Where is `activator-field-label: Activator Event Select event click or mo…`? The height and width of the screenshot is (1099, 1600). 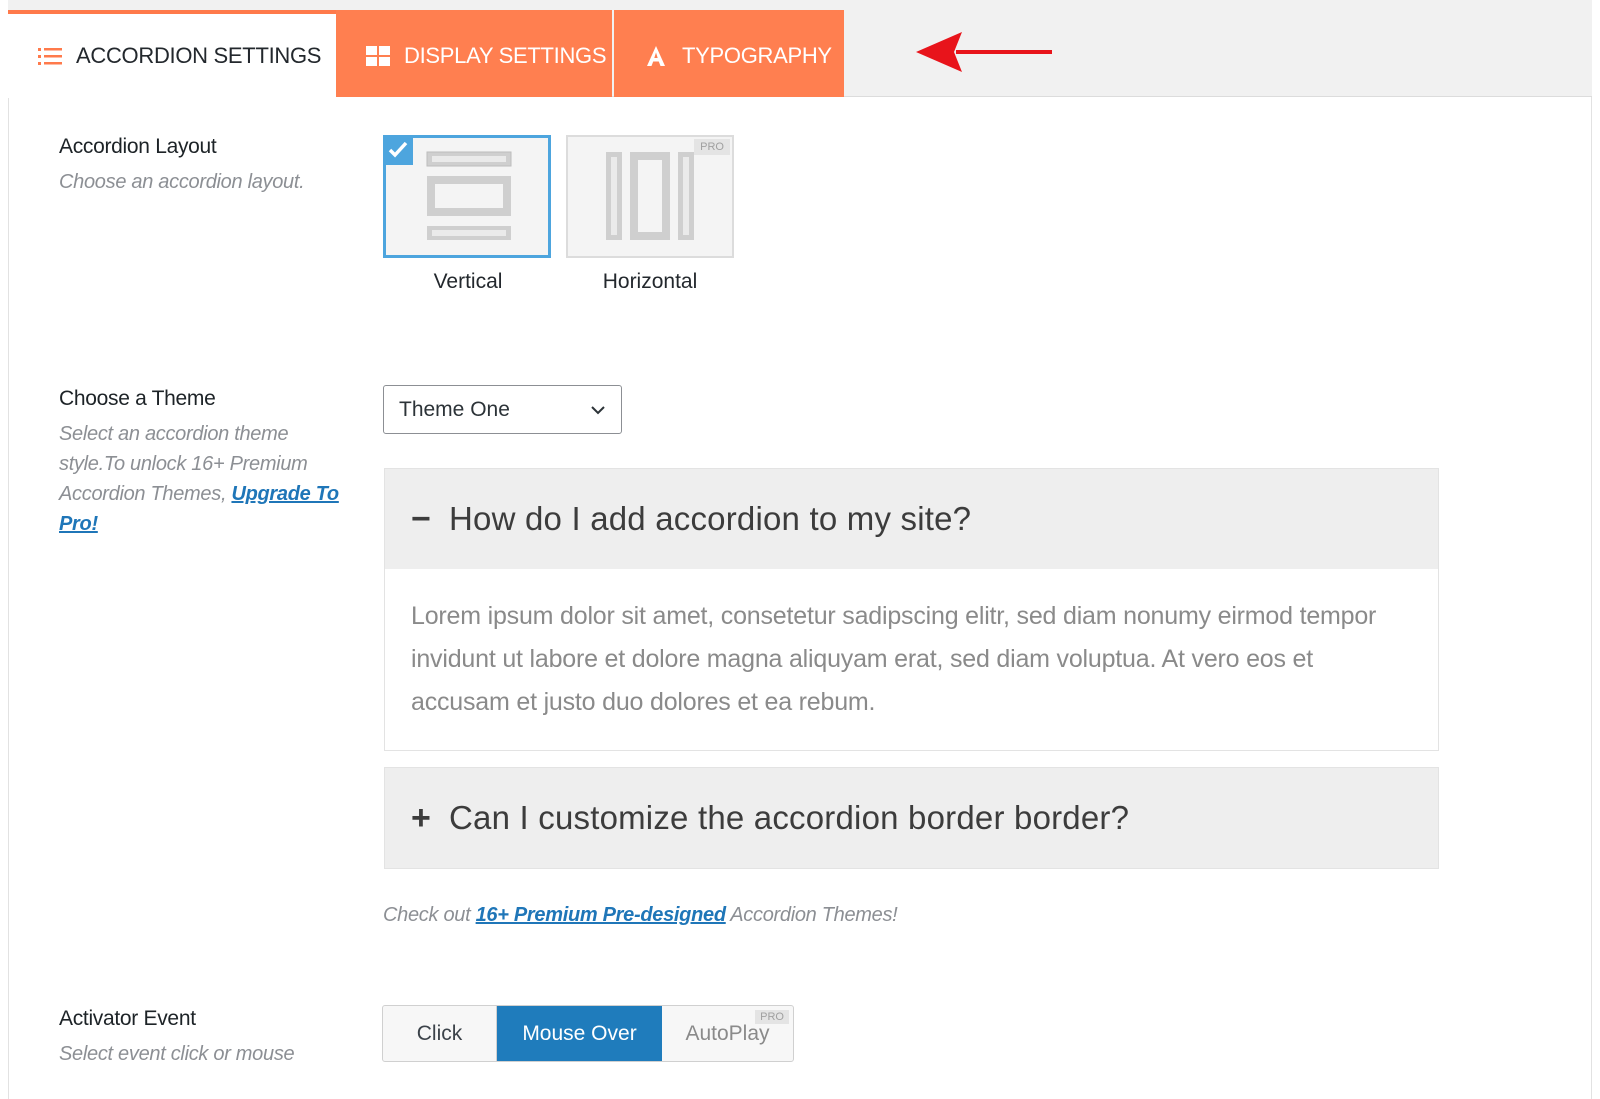
activator-field-label: Activator Event Select event click or mo… is located at coordinates (204, 1038).